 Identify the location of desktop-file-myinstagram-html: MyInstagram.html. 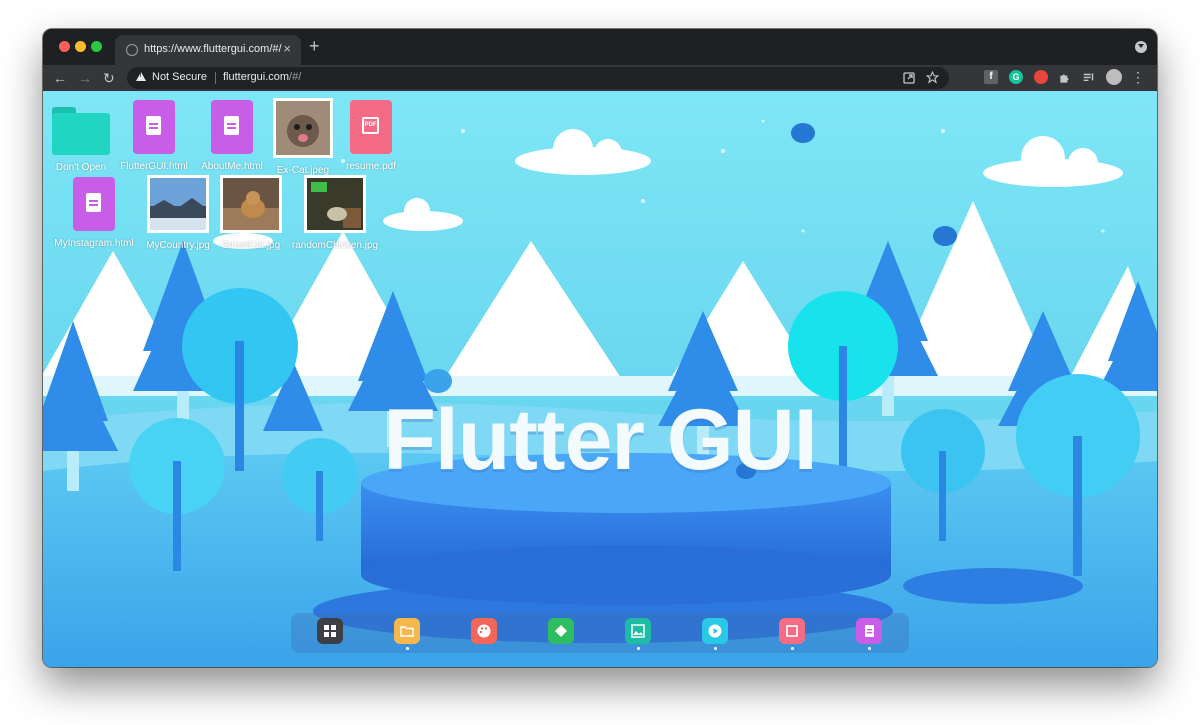
(94, 213).